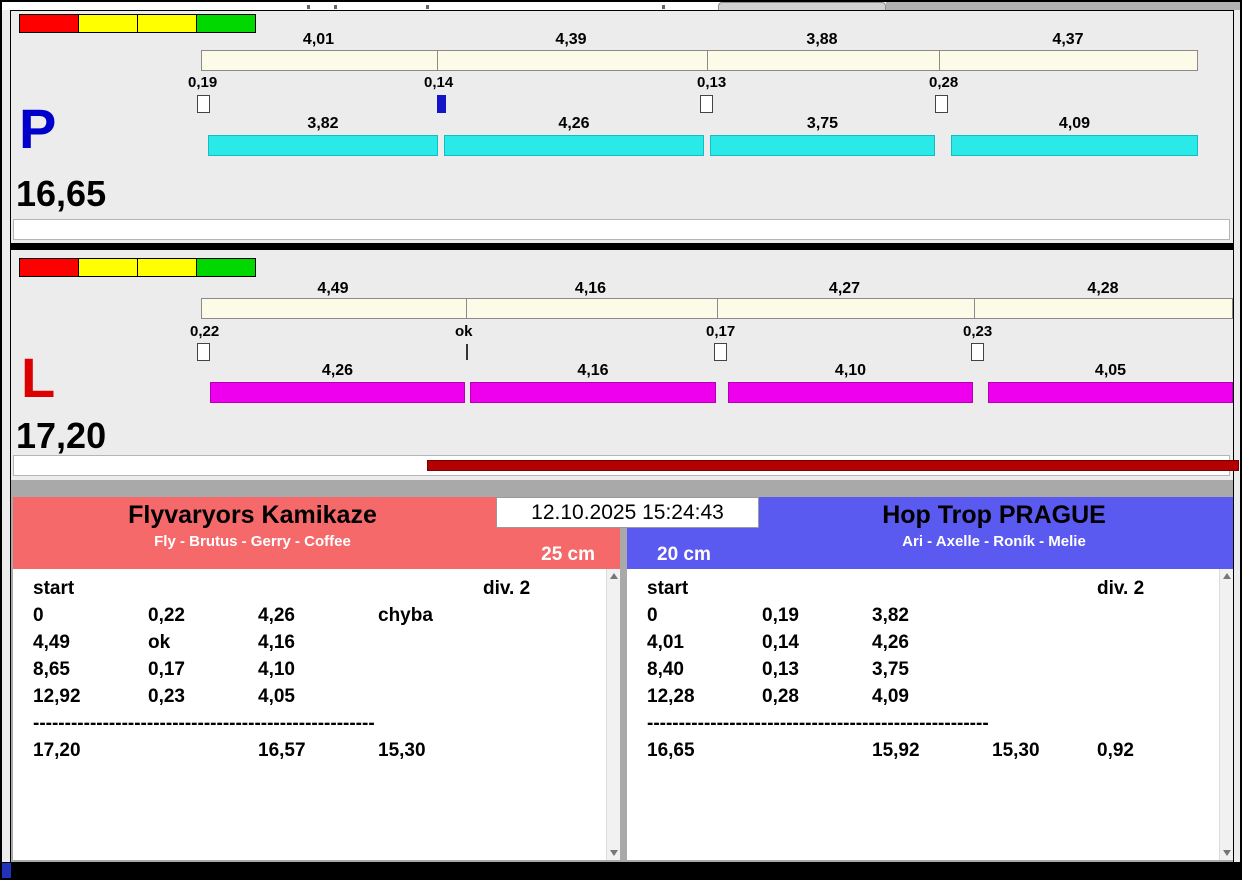  Describe the element at coordinates (822, 39) in the screenshot. I see `split-time: 3,88` at that location.